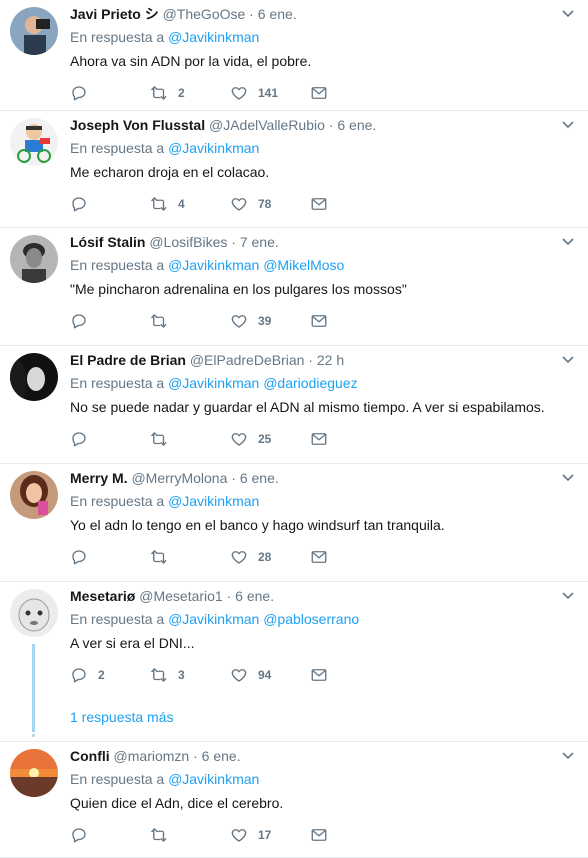 The width and height of the screenshot is (588, 858). Describe the element at coordinates (311, 619) in the screenshot. I see `mention-link: @pabloserrano` at that location.